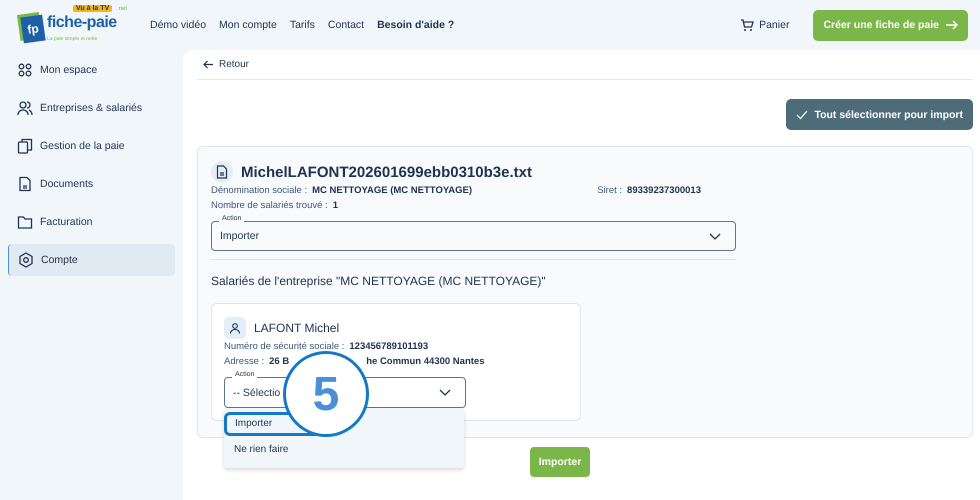  What do you see at coordinates (208, 64) in the screenshot?
I see `arrow-left-icon` at bounding box center [208, 64].